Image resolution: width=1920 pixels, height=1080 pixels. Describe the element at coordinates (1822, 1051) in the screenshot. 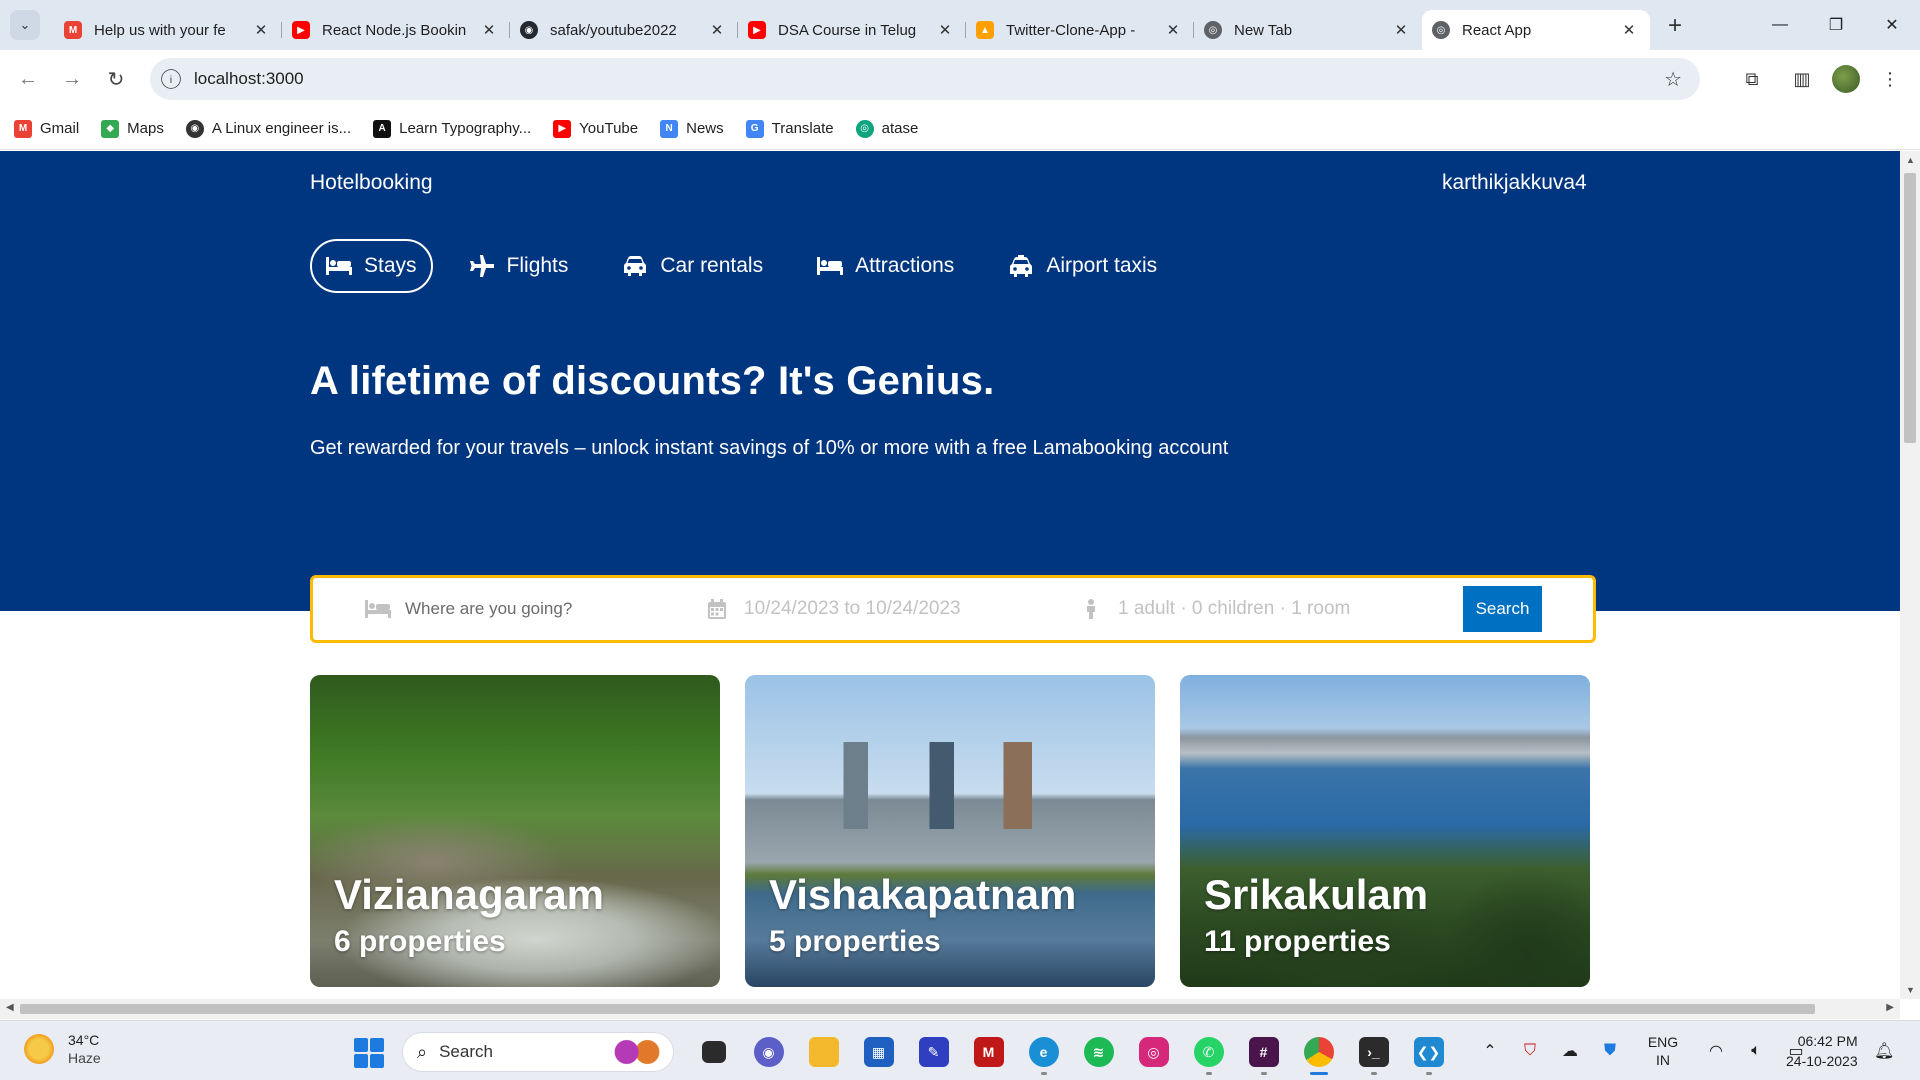

I see `clock: 06:42 PM 24-10-2023` at that location.